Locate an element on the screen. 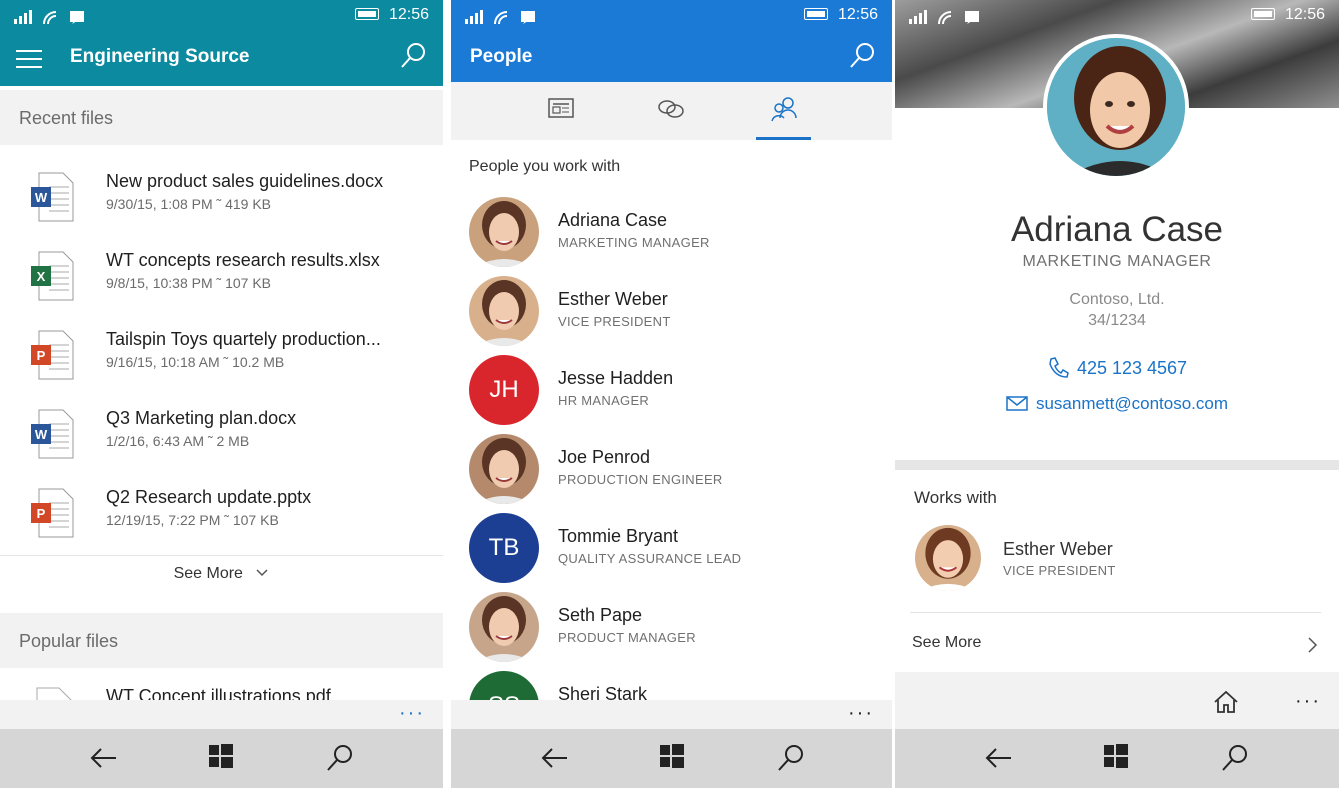 Image resolution: width=1339 pixels, height=788 pixels. person-row: Esther Weber VICE PRESIDENT is located at coordinates (671, 315).